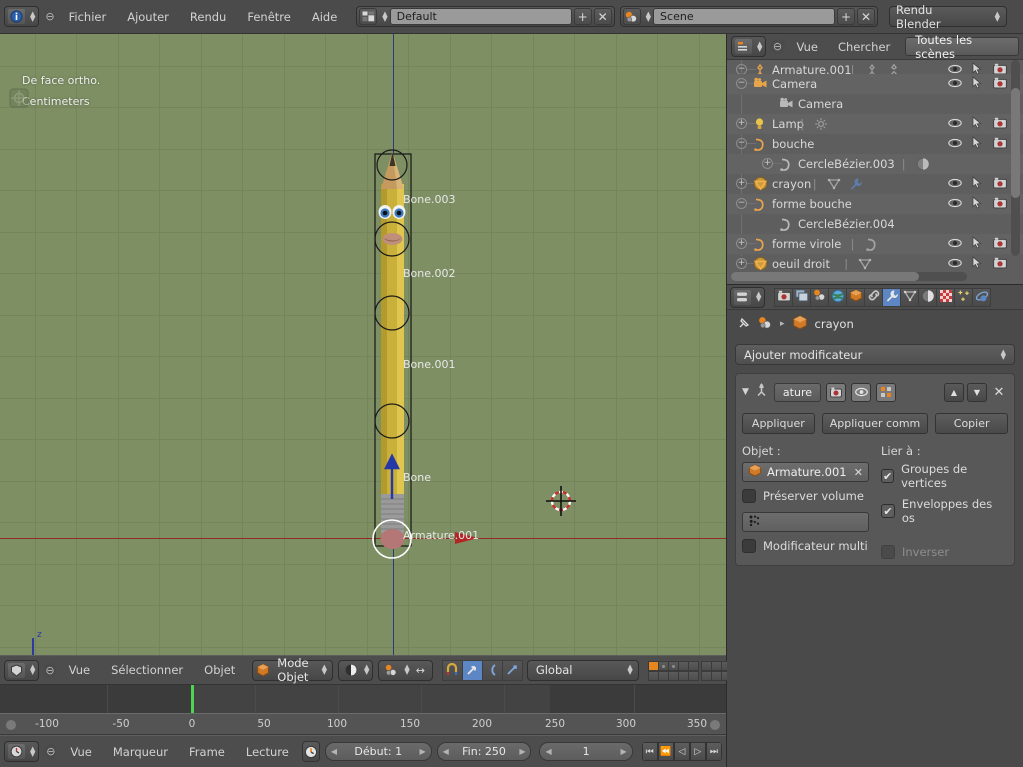  Describe the element at coordinates (522, 751) in the screenshot. I see `end-frame-inc-icon: ▶` at that location.